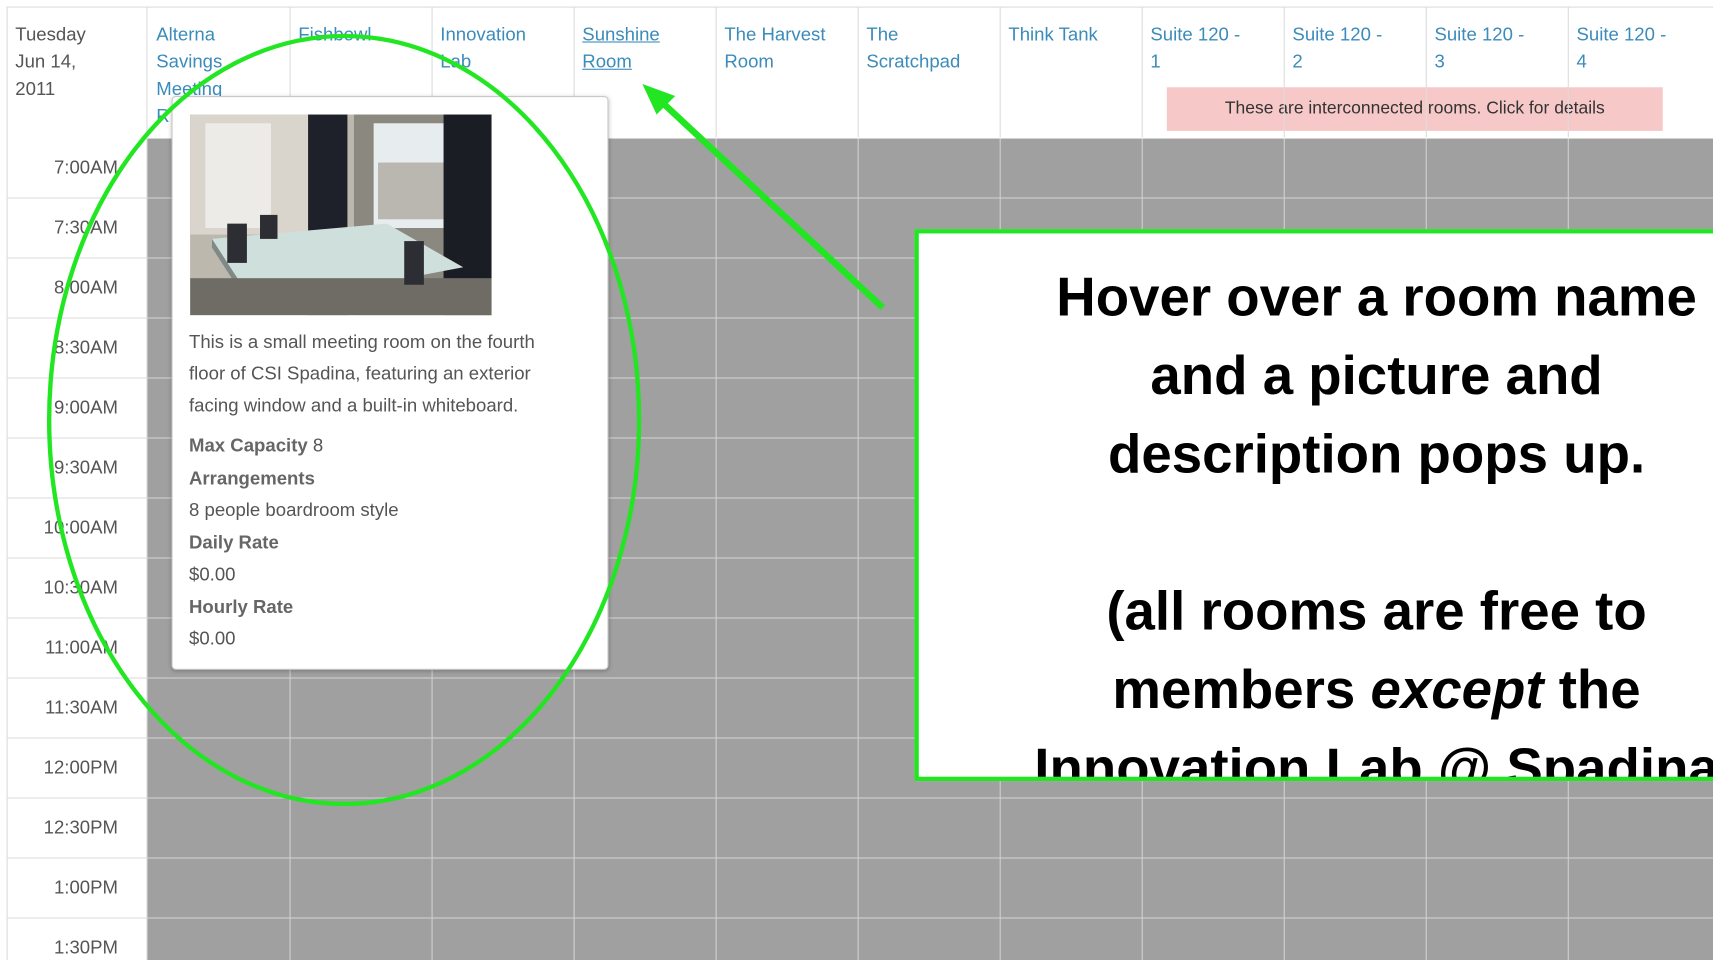  I want to click on max-capacity-label: Max Capacity, so click(248, 445).